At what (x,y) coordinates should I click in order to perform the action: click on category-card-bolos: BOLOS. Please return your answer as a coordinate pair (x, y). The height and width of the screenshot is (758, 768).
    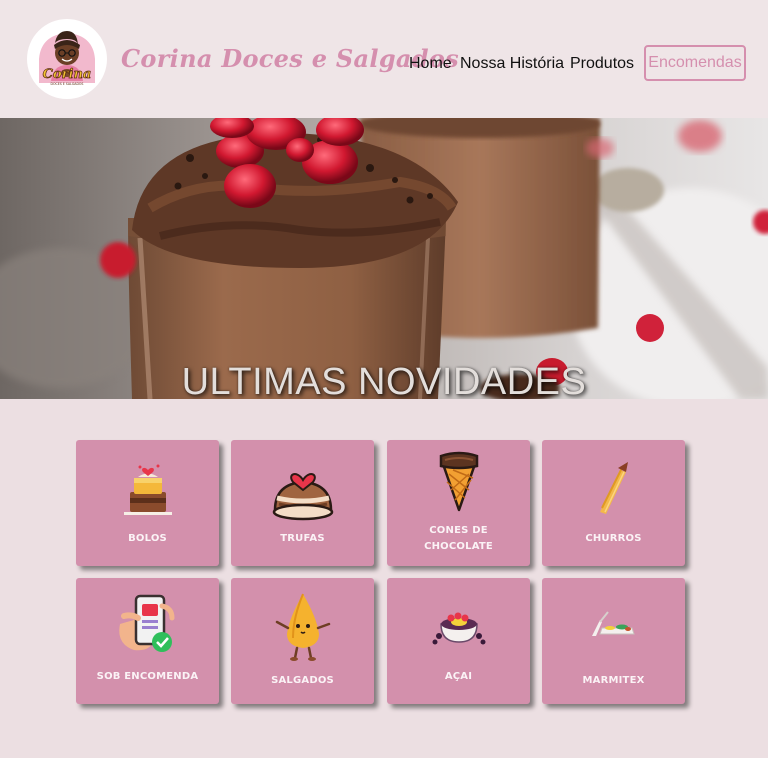
    Looking at the image, I should click on (147, 503).